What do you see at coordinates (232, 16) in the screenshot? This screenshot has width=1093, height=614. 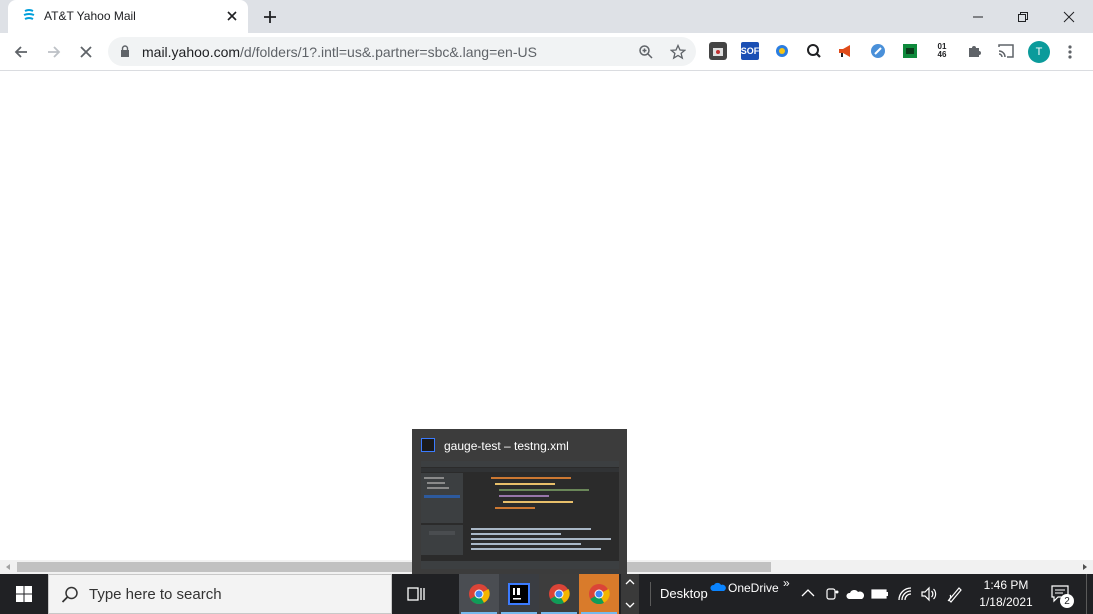 I see `close-tab-icon` at bounding box center [232, 16].